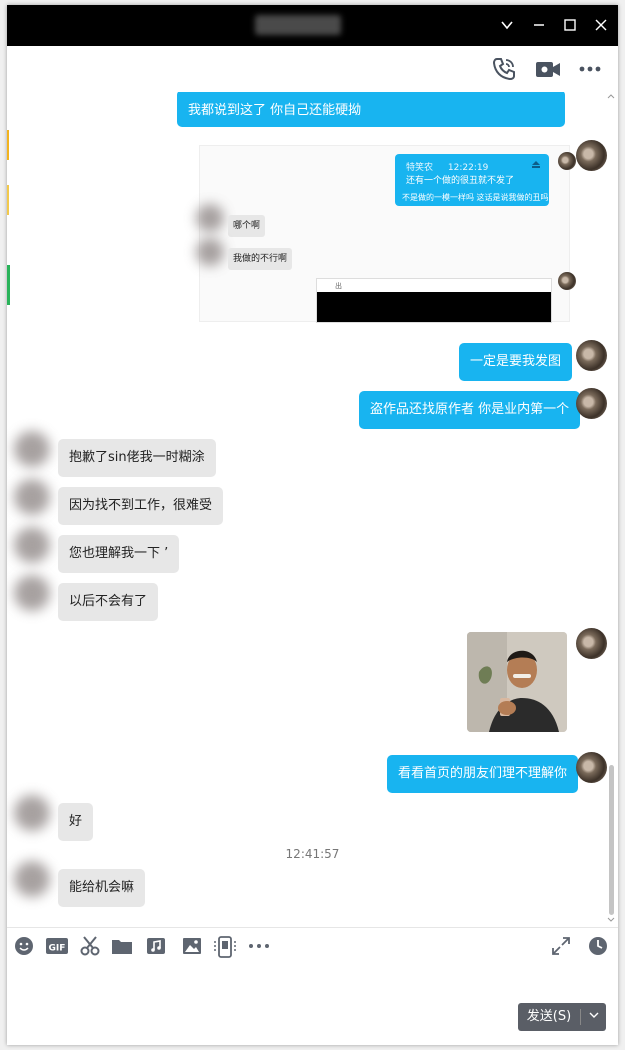 This screenshot has height=1050, width=625. I want to click on minimize-icon, so click(539, 25).